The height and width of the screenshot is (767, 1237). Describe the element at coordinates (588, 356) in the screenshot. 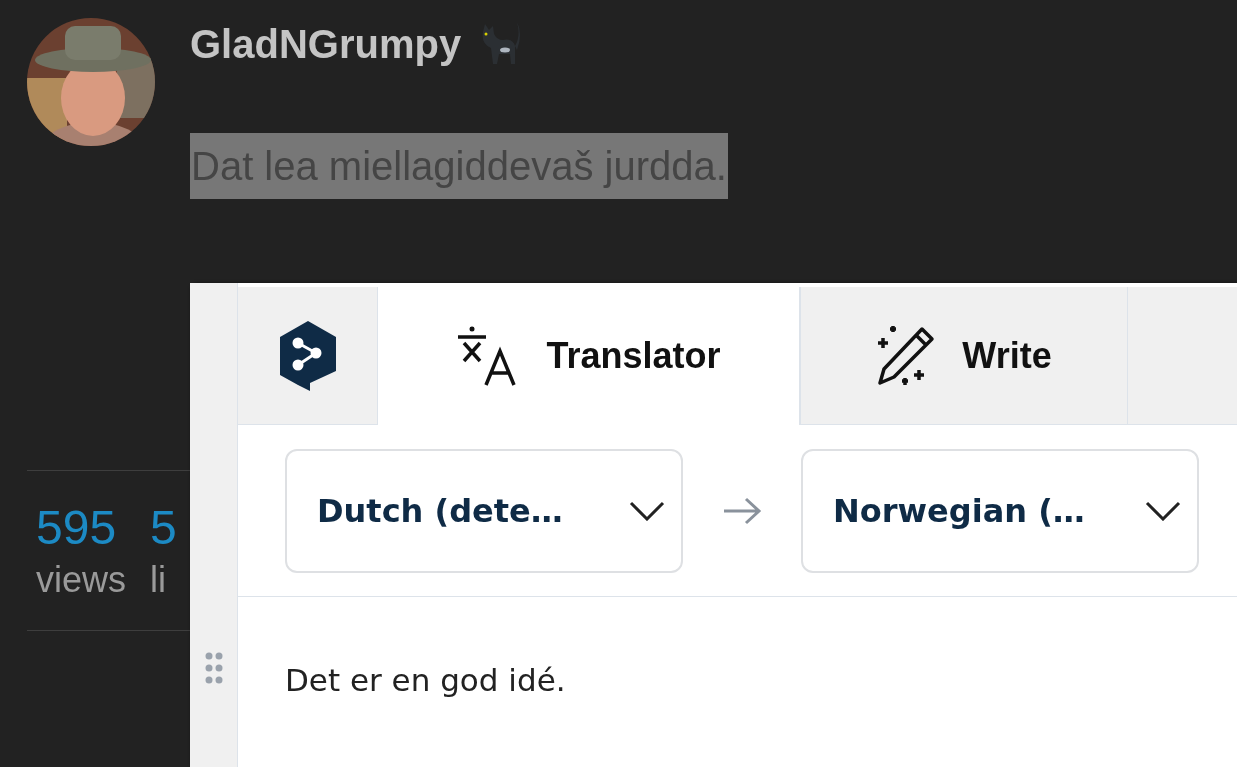

I see `tab: Translator` at that location.